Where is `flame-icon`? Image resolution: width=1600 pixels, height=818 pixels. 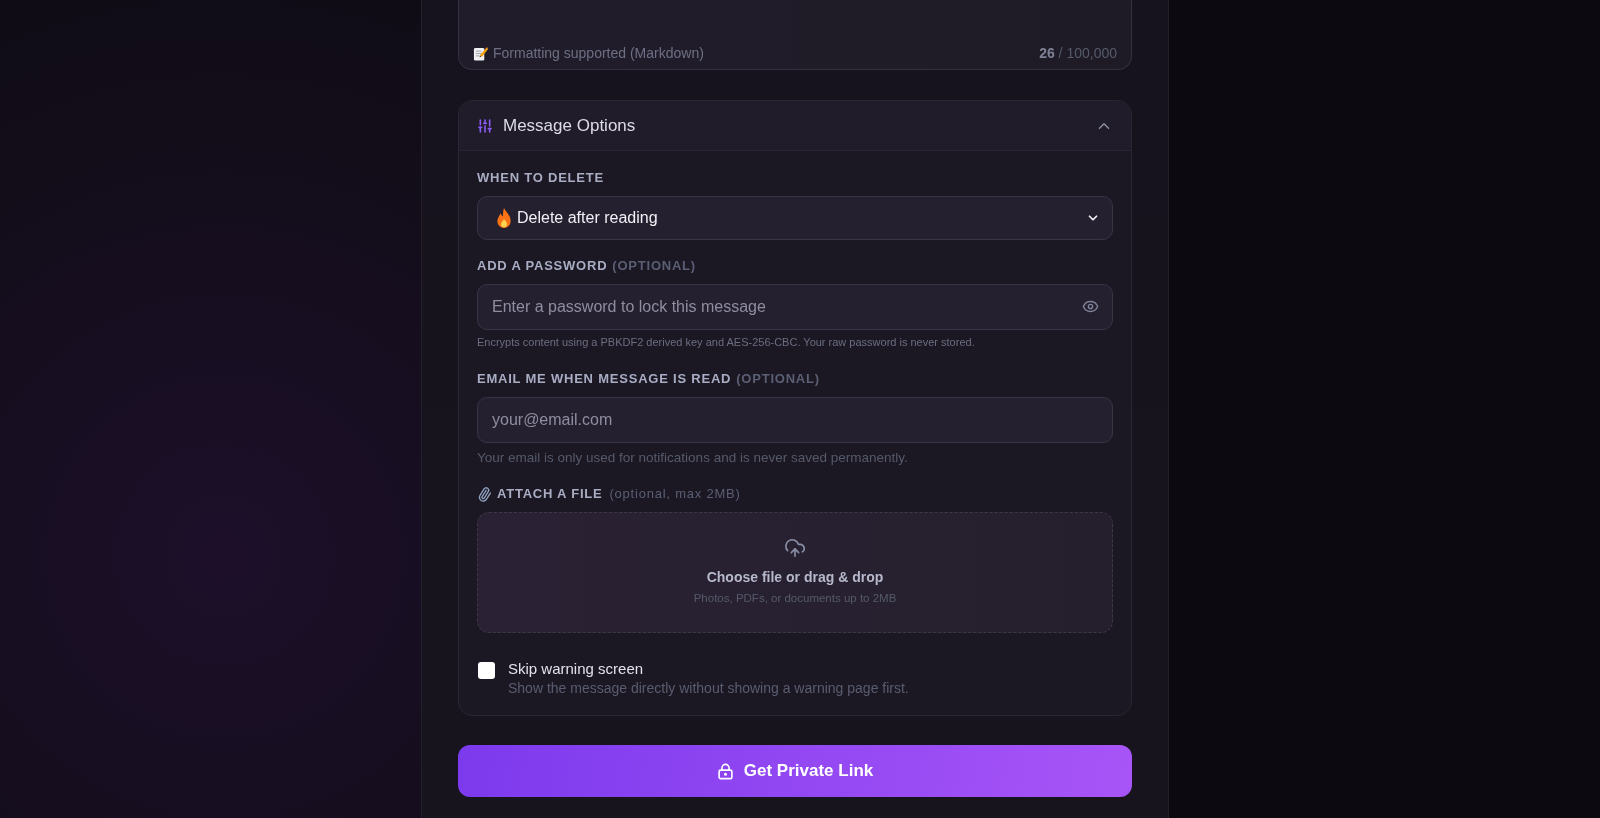 flame-icon is located at coordinates (504, 218).